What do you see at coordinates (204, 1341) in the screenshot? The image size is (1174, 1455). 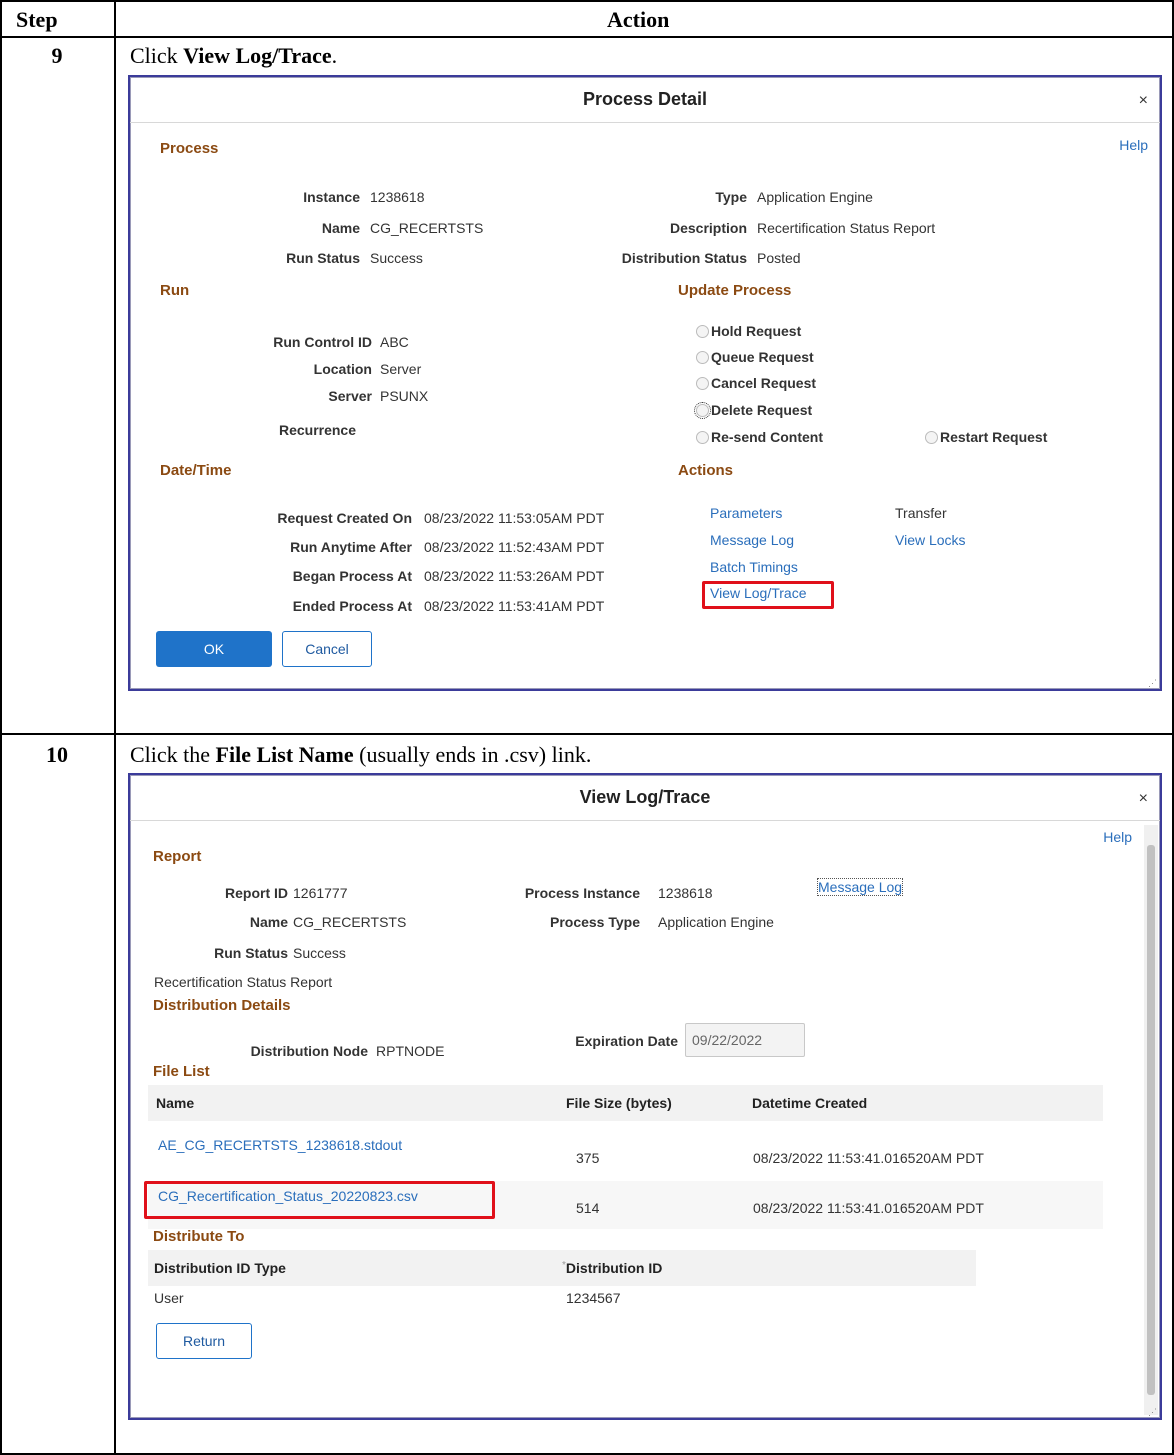 I see `return-button: Return` at bounding box center [204, 1341].